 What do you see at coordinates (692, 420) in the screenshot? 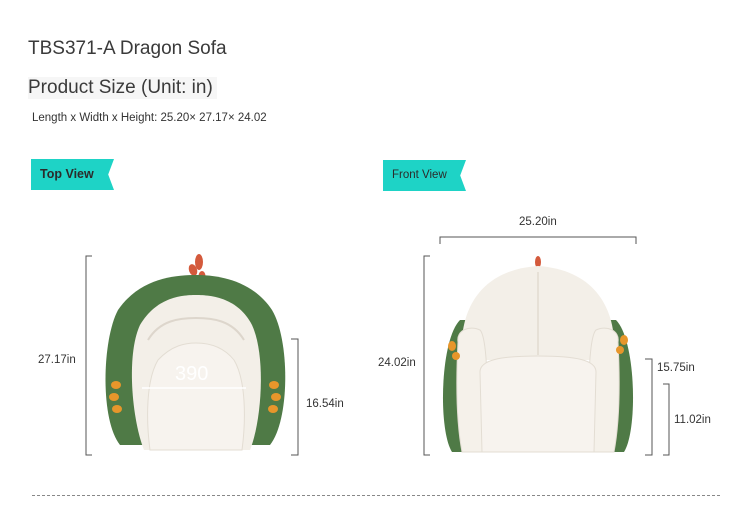
I see `front-seat-height-label: 11.02in` at bounding box center [692, 420].